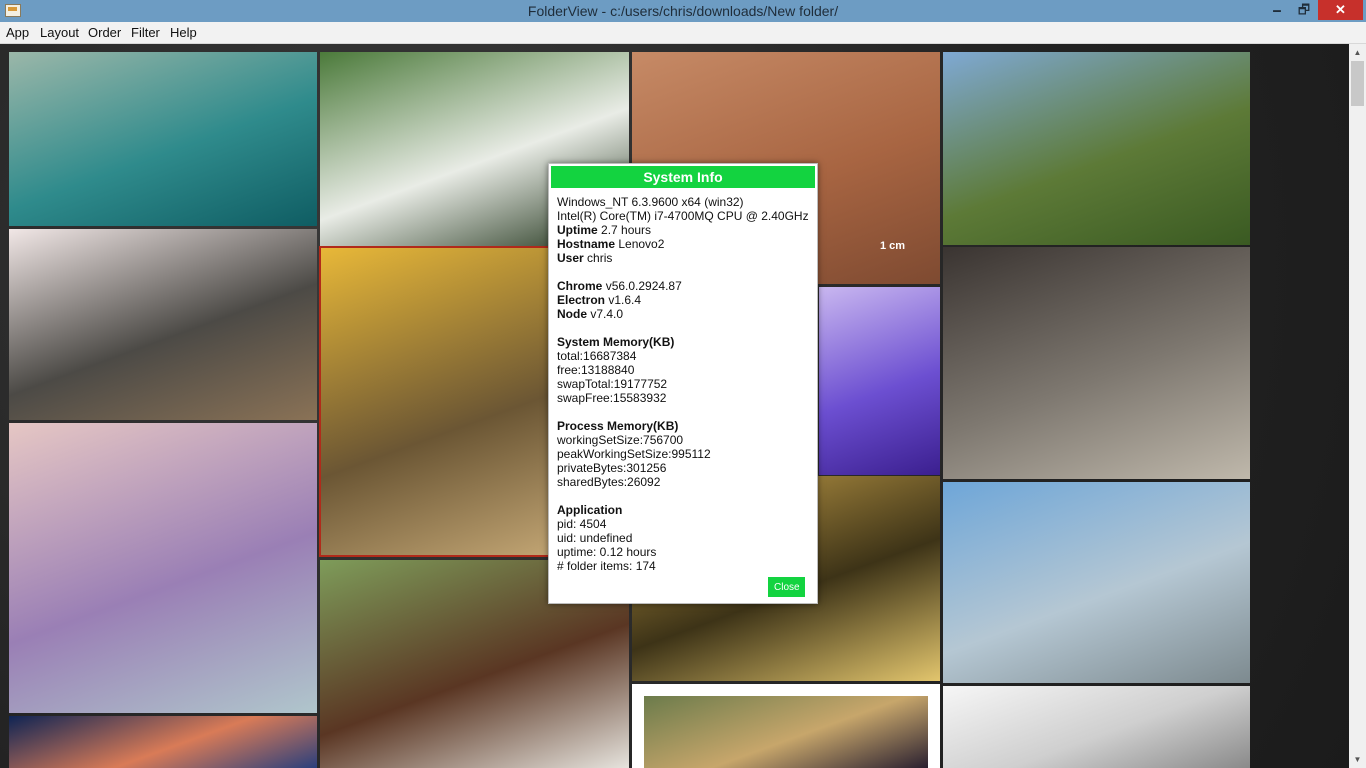 This screenshot has width=1366, height=768. What do you see at coordinates (625, 300) in the screenshot?
I see `electron-value: v1.6.4` at bounding box center [625, 300].